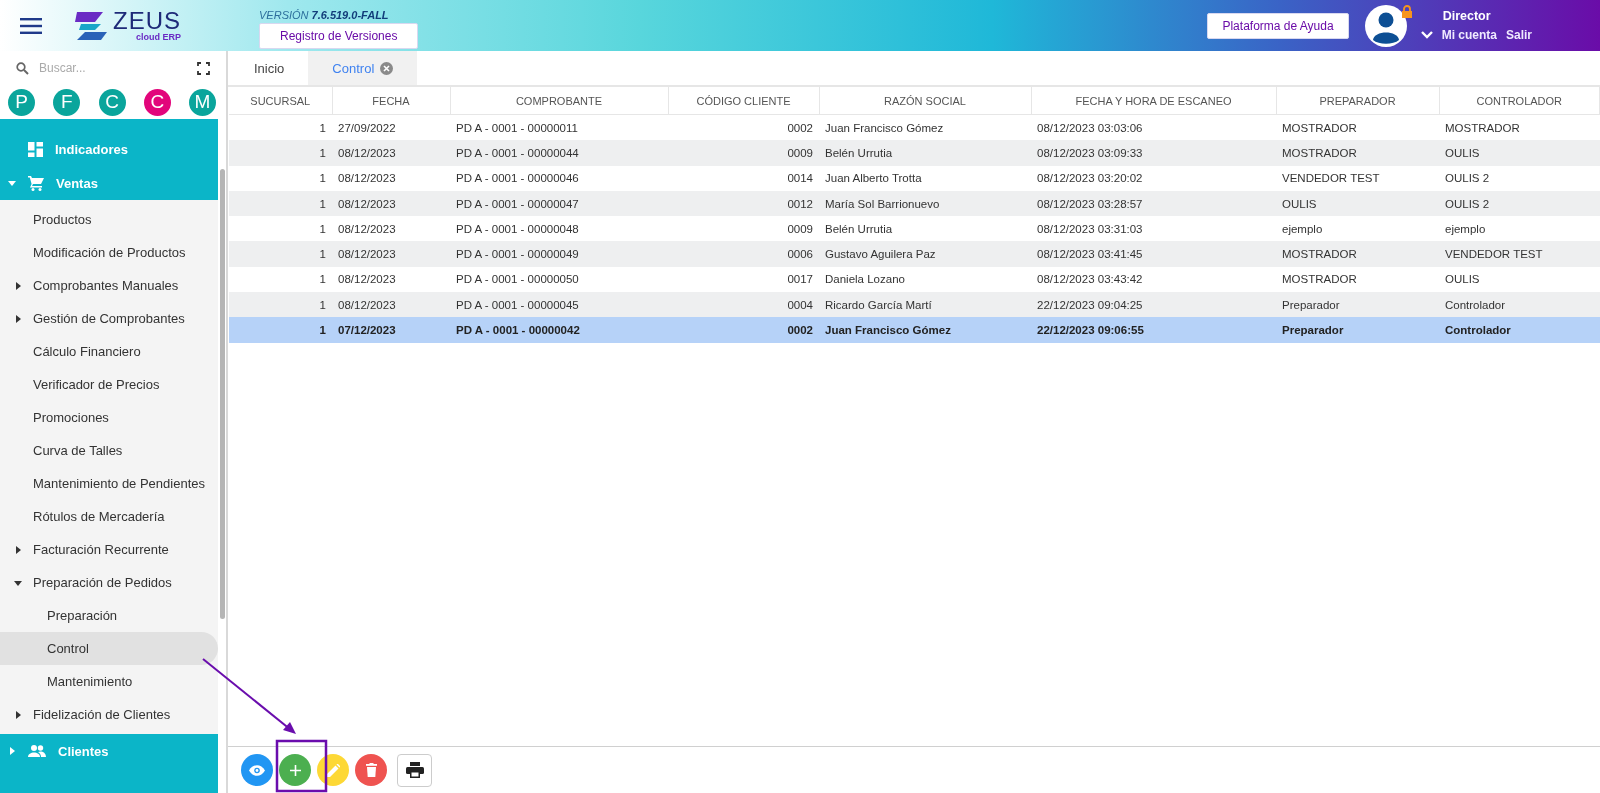  What do you see at coordinates (1153, 305) in the screenshot?
I see `table-cell: 22/12/2023 09:04:25` at bounding box center [1153, 305].